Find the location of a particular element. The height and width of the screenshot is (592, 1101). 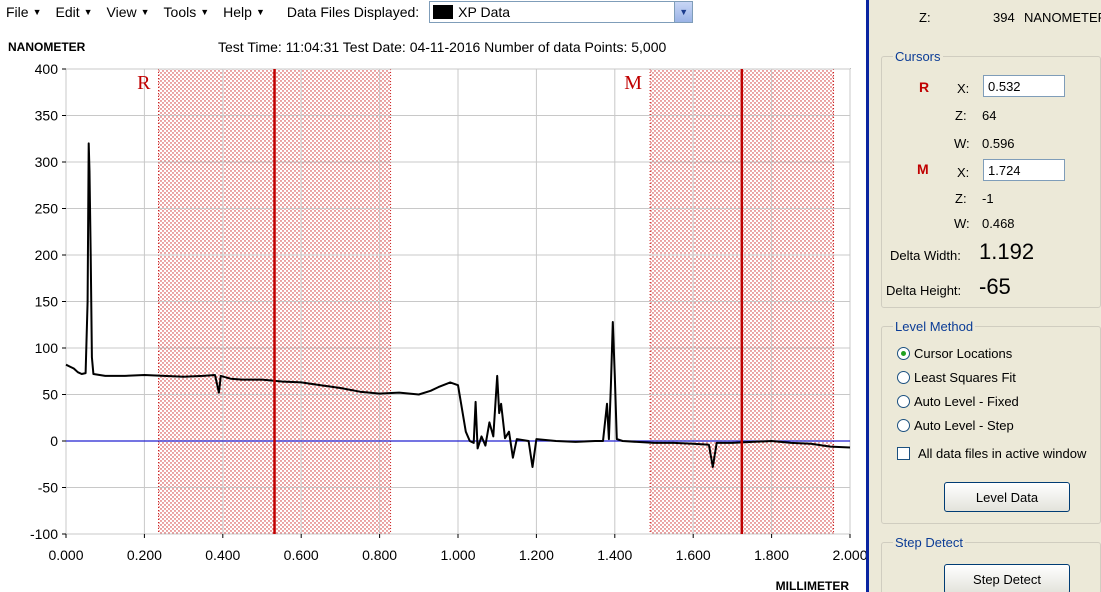

m-x-input is located at coordinates (1024, 170).